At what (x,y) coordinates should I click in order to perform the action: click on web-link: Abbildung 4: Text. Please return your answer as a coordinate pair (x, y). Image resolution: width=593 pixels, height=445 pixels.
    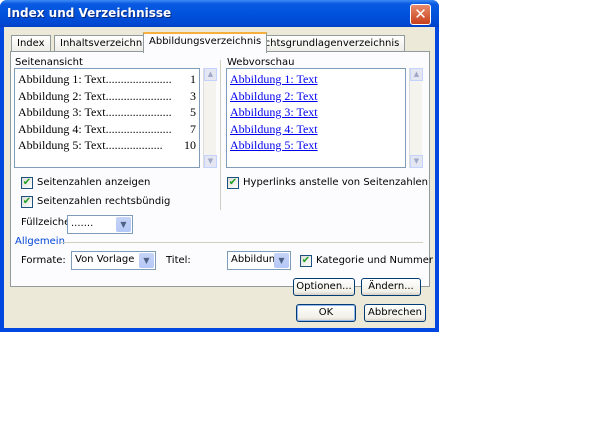
    Looking at the image, I should click on (274, 129).